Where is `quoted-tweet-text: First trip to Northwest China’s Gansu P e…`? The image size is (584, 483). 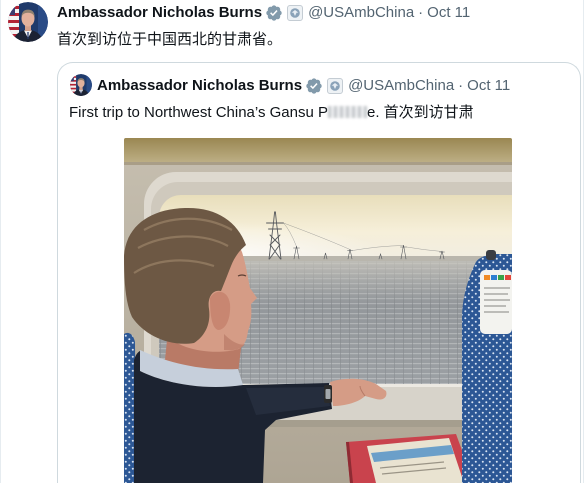
quoted-tweet-text: First trip to Northwest China’s Gansu P e… is located at coordinates (271, 113).